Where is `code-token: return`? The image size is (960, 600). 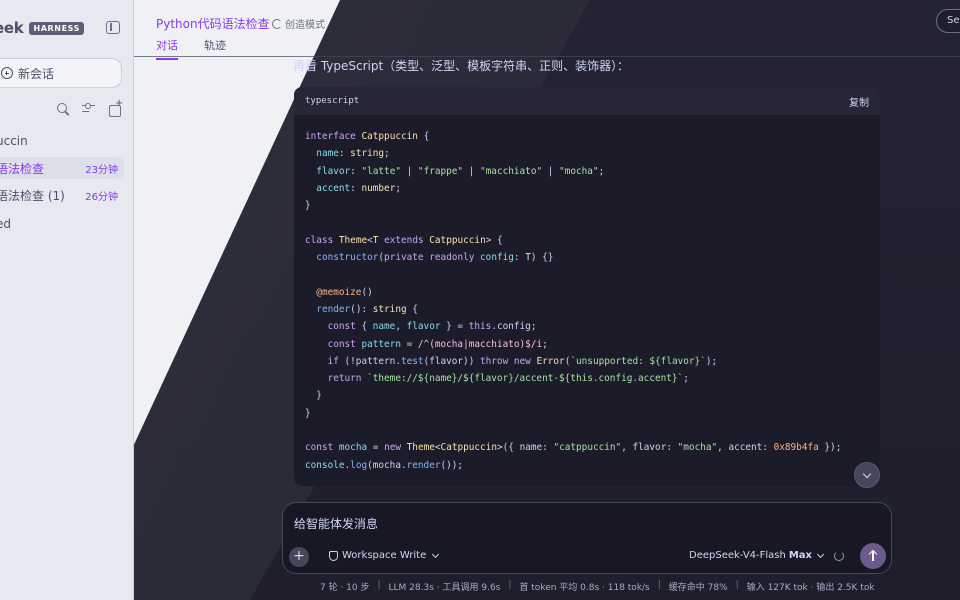
code-token: return is located at coordinates (344, 379).